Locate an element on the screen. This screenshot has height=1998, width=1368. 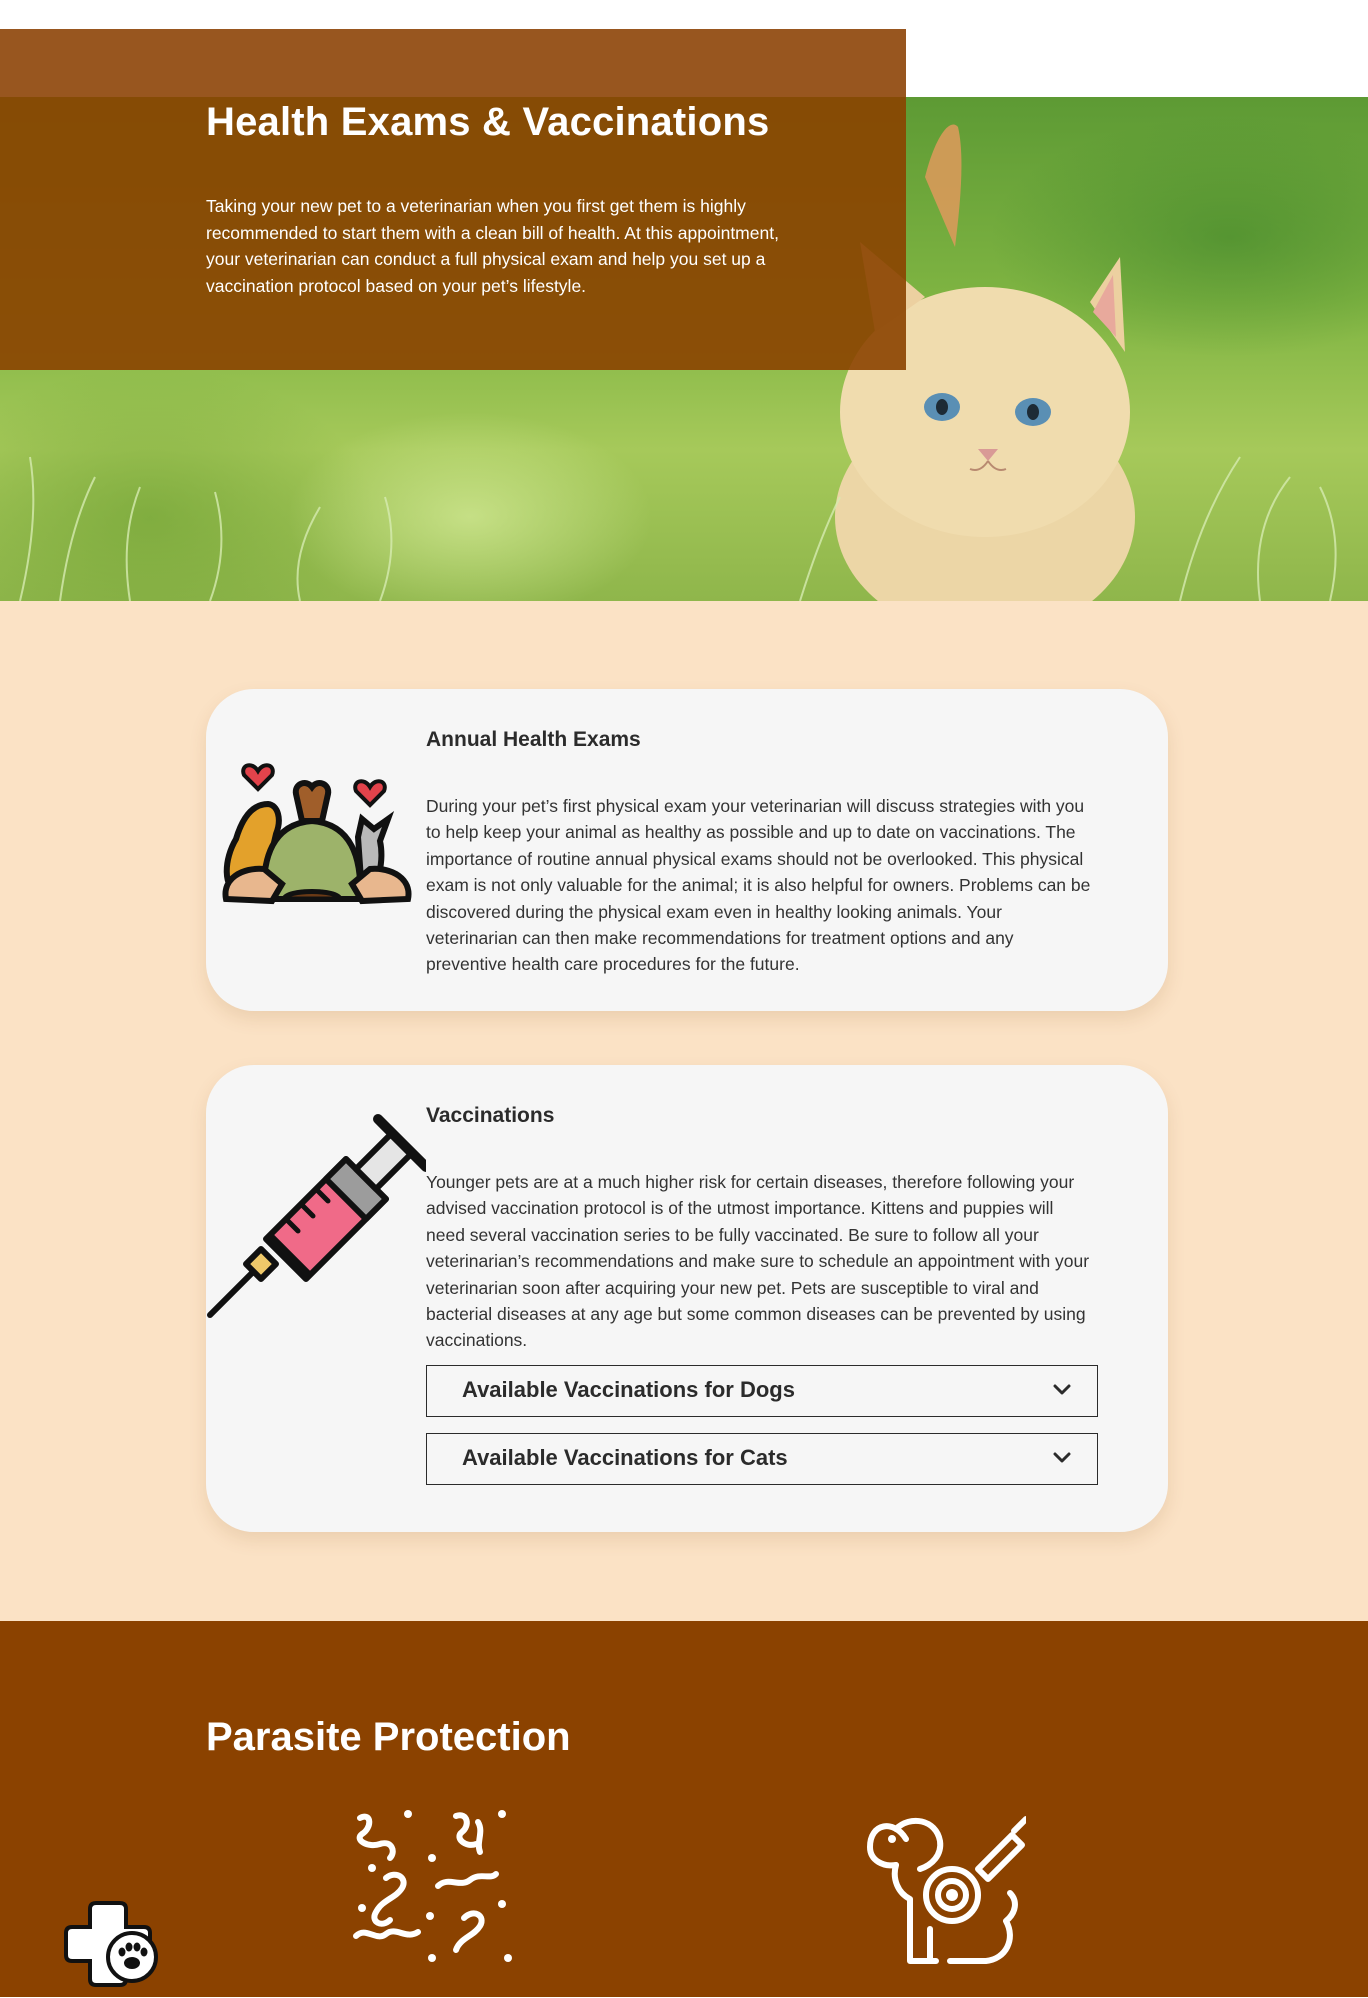
dog-tick-treatment-icon is located at coordinates (947, 1891).